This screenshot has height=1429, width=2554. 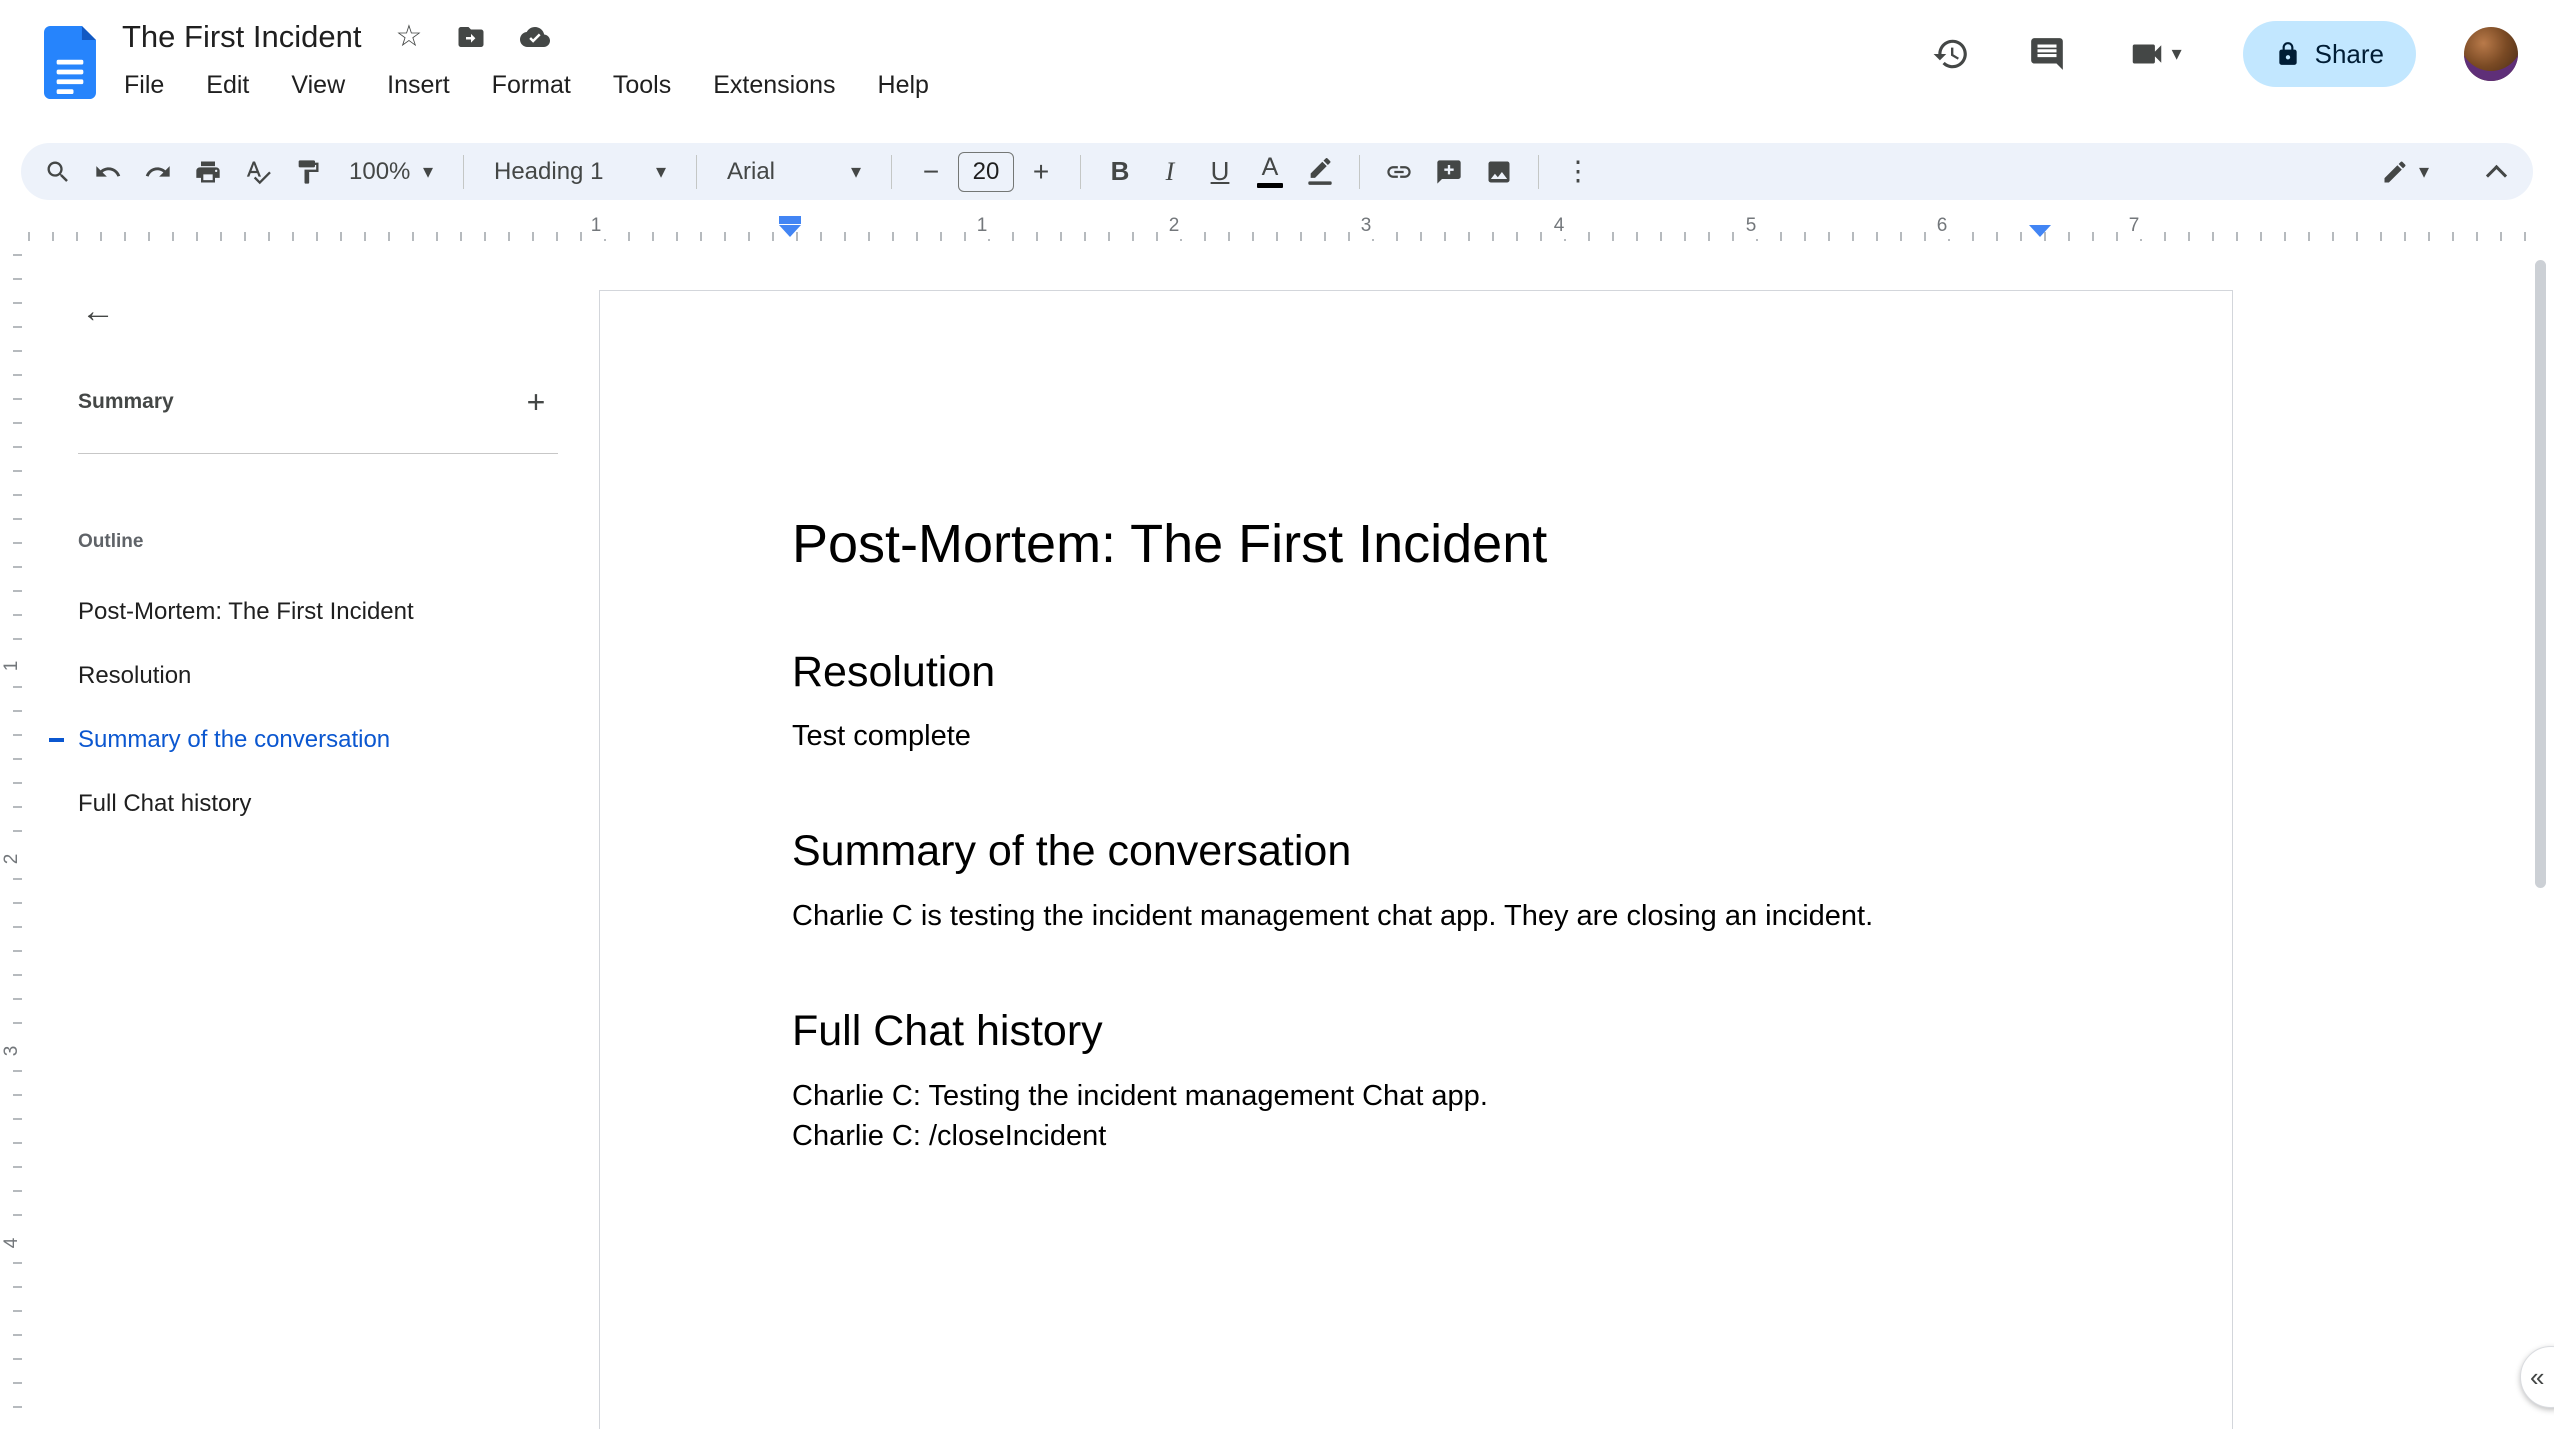 What do you see at coordinates (1417, 1032) in the screenshot?
I see `doc-heading: Full Chat history` at bounding box center [1417, 1032].